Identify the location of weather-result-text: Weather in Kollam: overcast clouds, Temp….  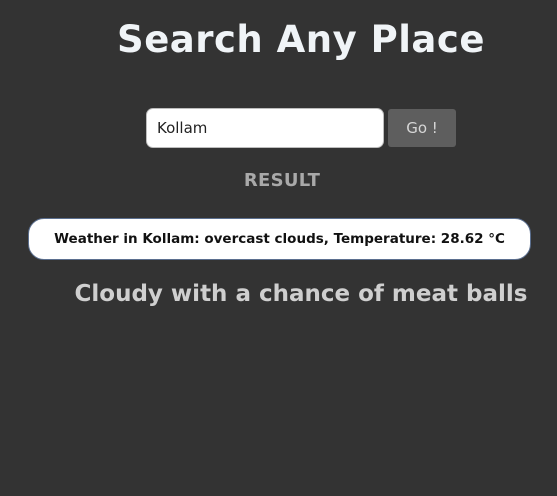
(279, 239).